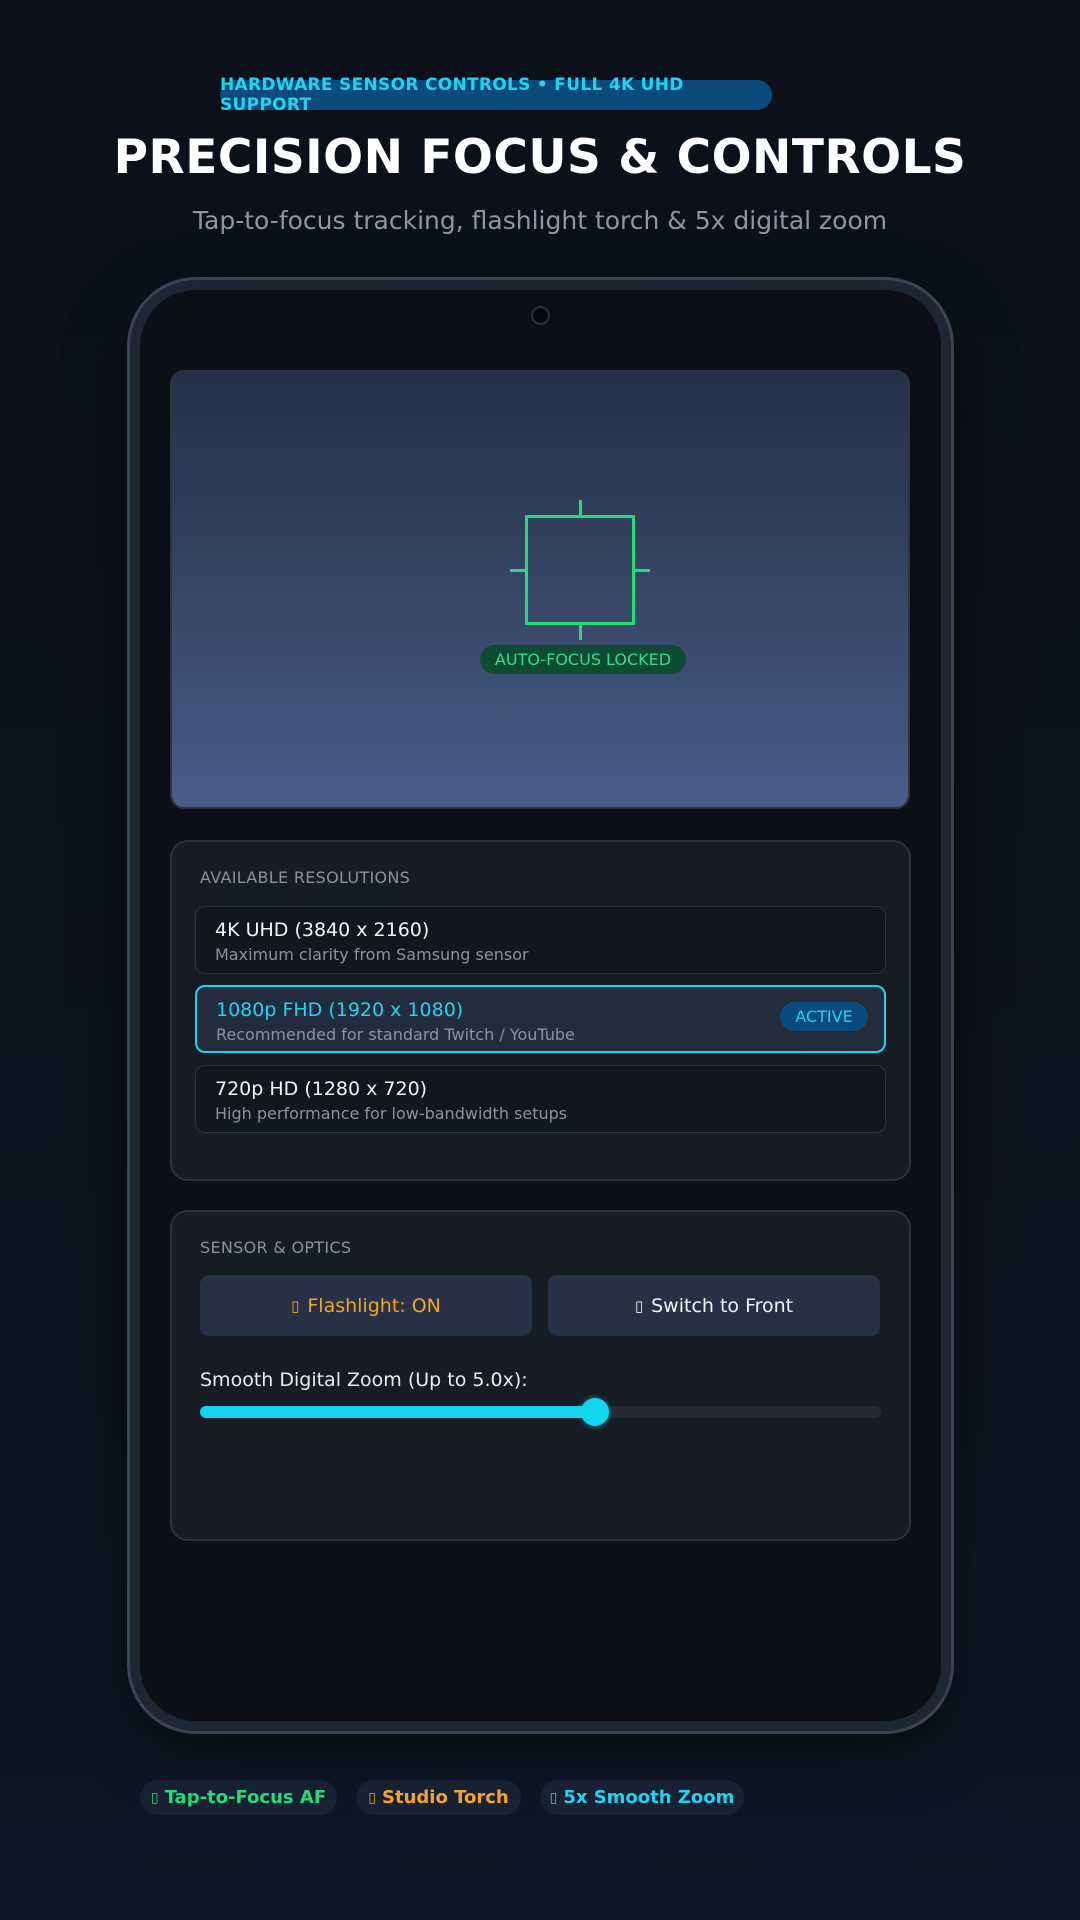  What do you see at coordinates (321, 1089) in the screenshot?
I see `resolution-title: 720p HD (1280 x 720)` at bounding box center [321, 1089].